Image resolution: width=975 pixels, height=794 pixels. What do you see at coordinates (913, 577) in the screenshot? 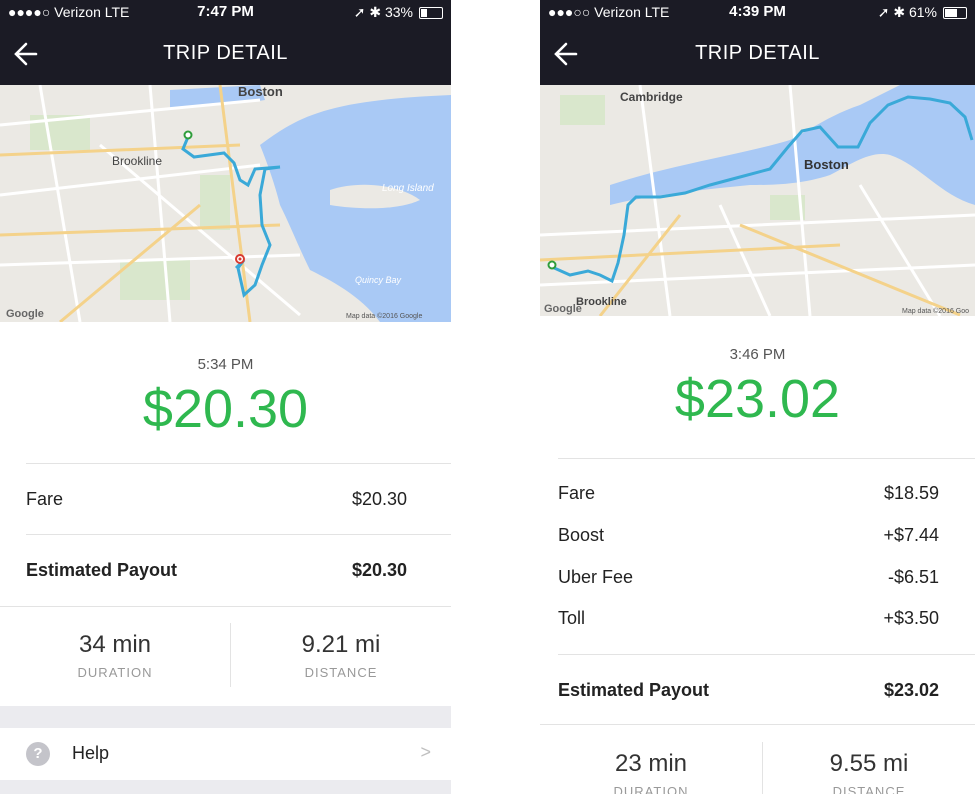
I see `line-item-value: -$6.51` at bounding box center [913, 577].